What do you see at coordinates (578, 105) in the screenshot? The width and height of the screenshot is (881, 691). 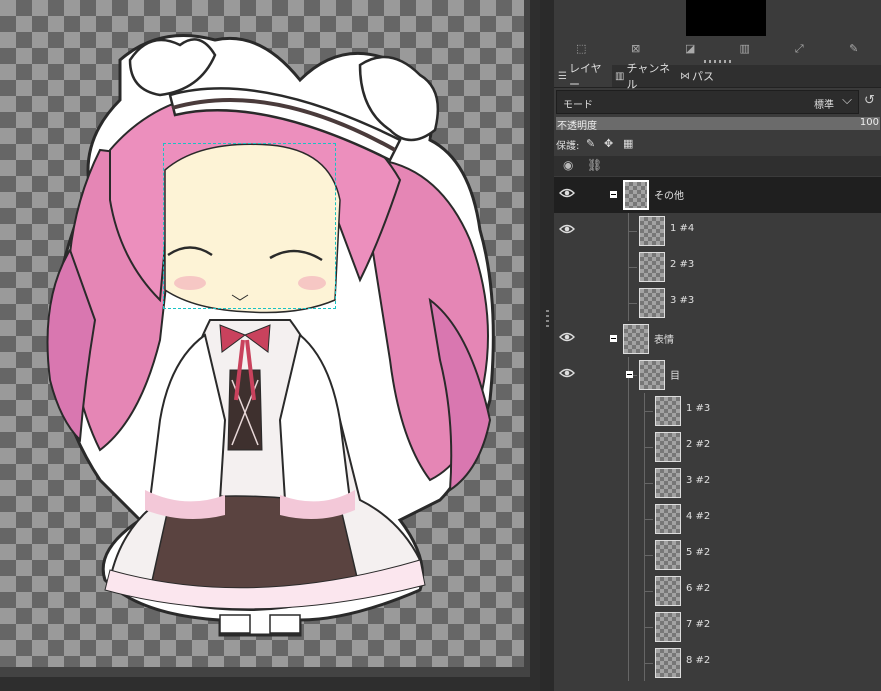 I see `mode-label: モード` at bounding box center [578, 105].